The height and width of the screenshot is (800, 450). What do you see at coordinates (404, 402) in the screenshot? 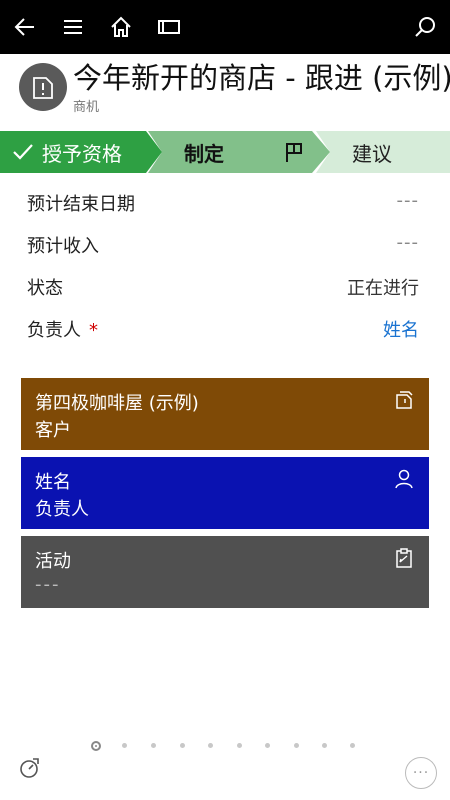
I see `account-icon` at bounding box center [404, 402].